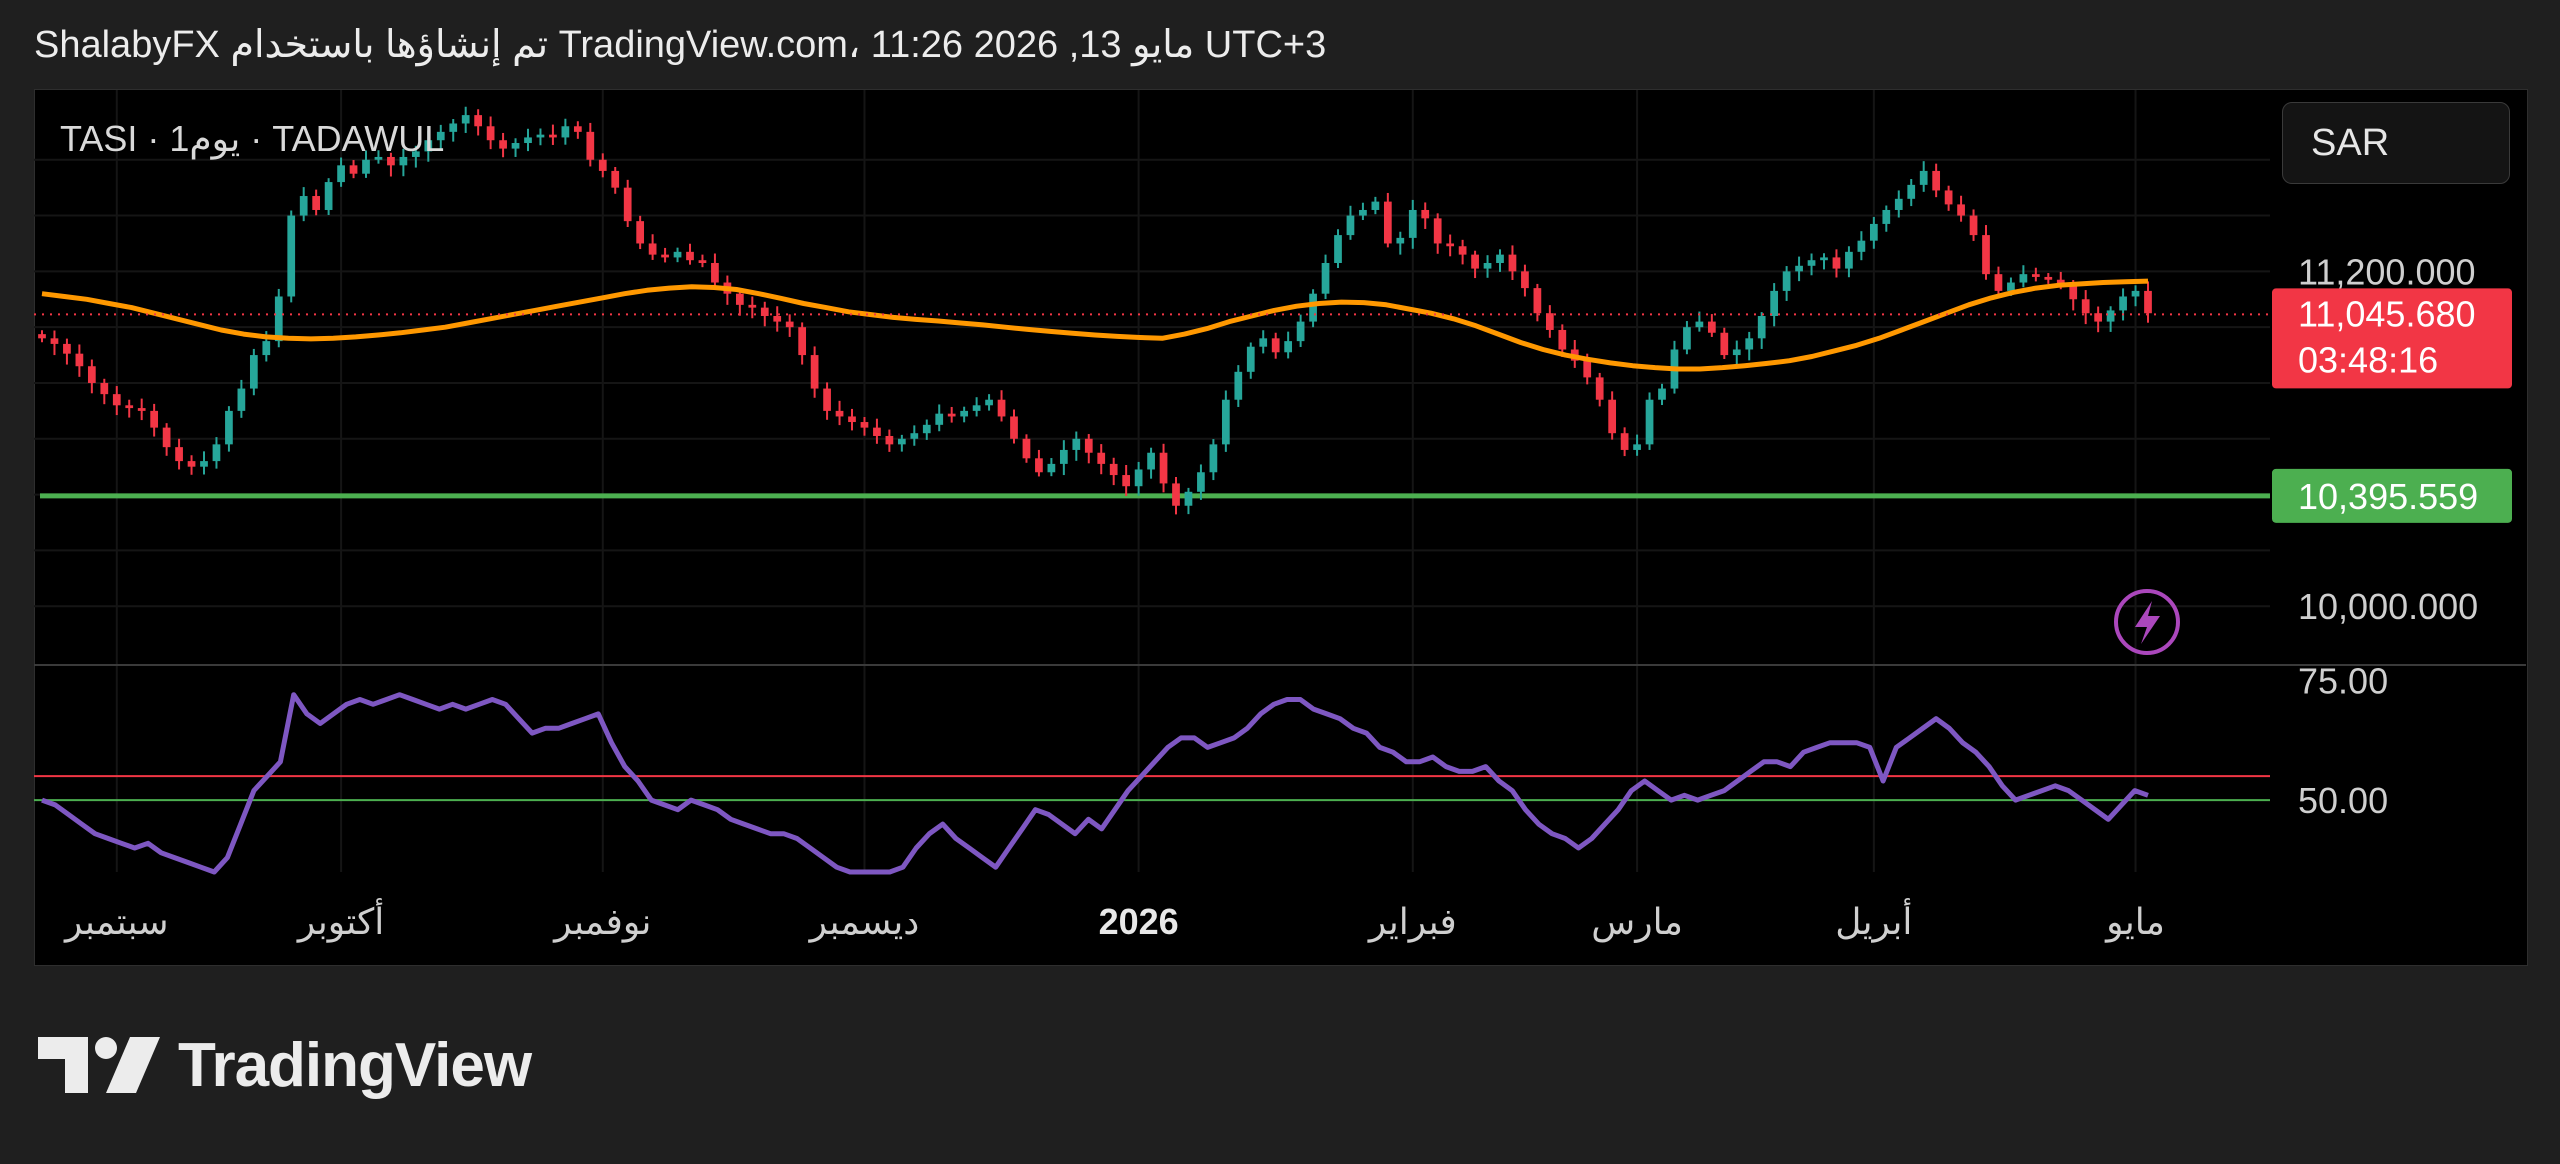 This screenshot has height=1164, width=2560. I want to click on moving-average-line, so click(1095, 325).